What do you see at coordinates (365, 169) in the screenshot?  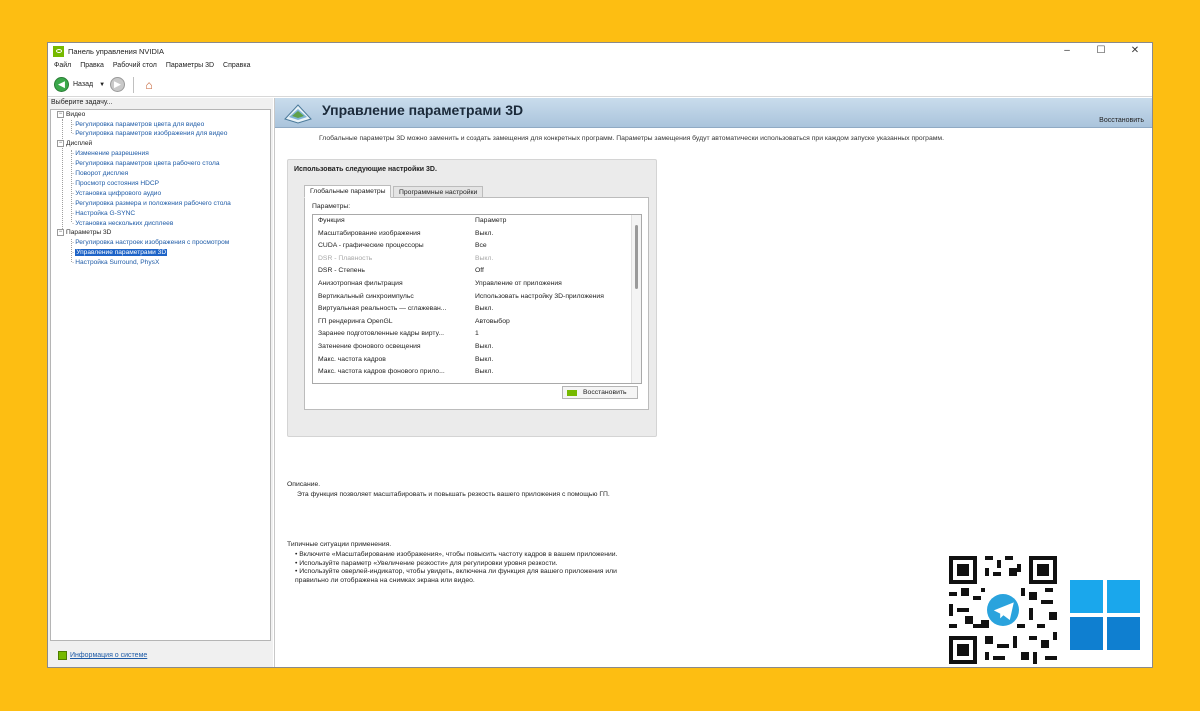 I see `use-settings-label: Использовать следующие настройки 3D.` at bounding box center [365, 169].